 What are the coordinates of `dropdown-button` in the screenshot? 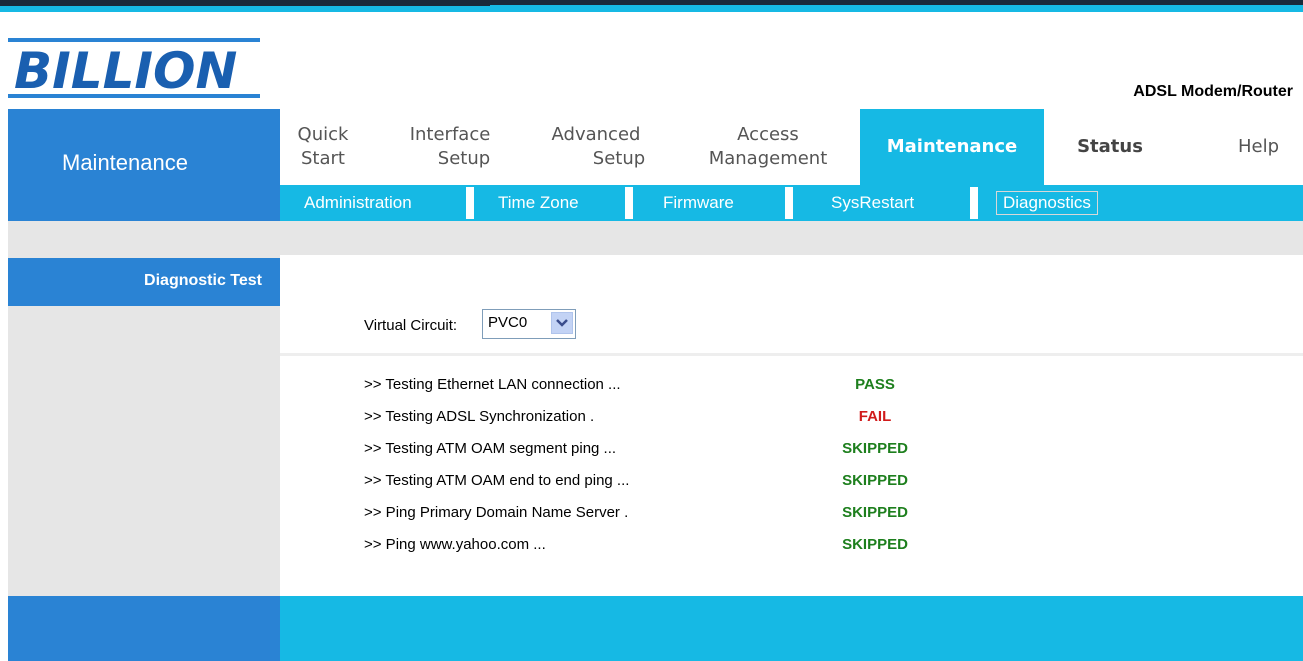 It's located at (562, 323).